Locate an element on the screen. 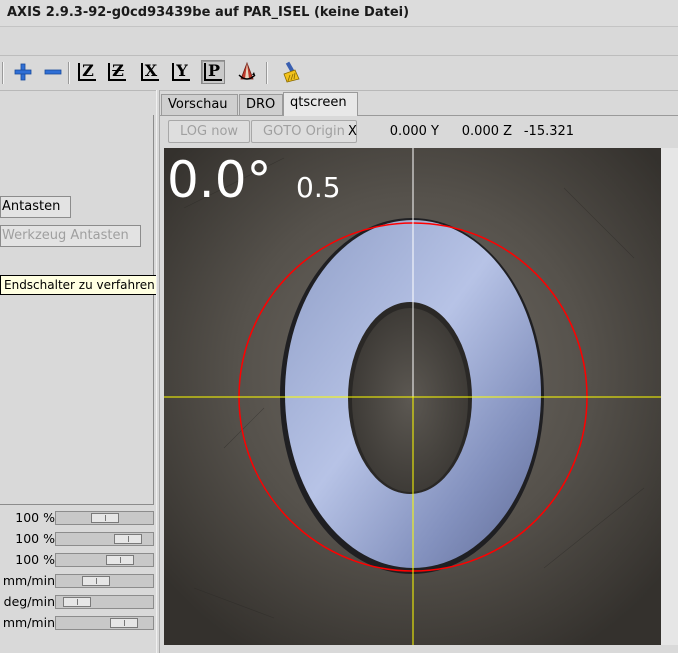  max-velocity-slider is located at coordinates (104, 560).